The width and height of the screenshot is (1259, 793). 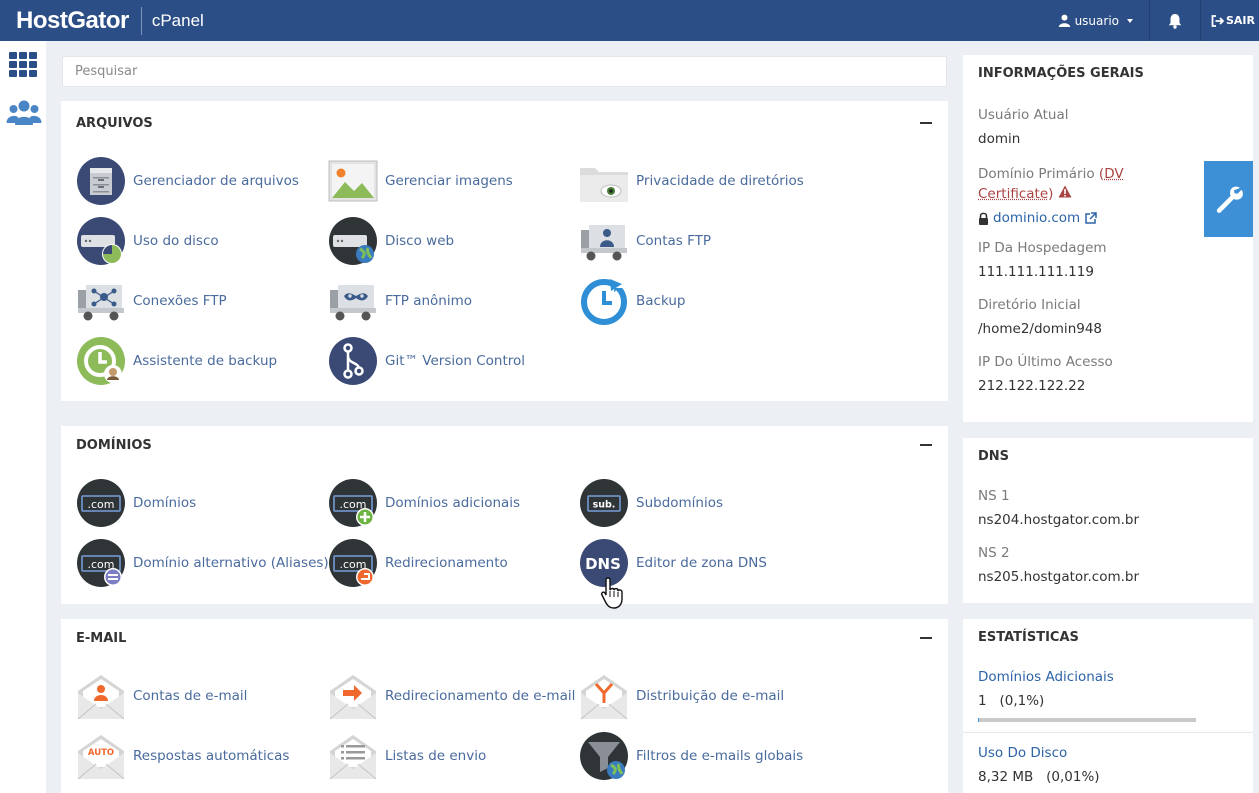 I want to click on app-label: Domínios adicionais, so click(x=453, y=503).